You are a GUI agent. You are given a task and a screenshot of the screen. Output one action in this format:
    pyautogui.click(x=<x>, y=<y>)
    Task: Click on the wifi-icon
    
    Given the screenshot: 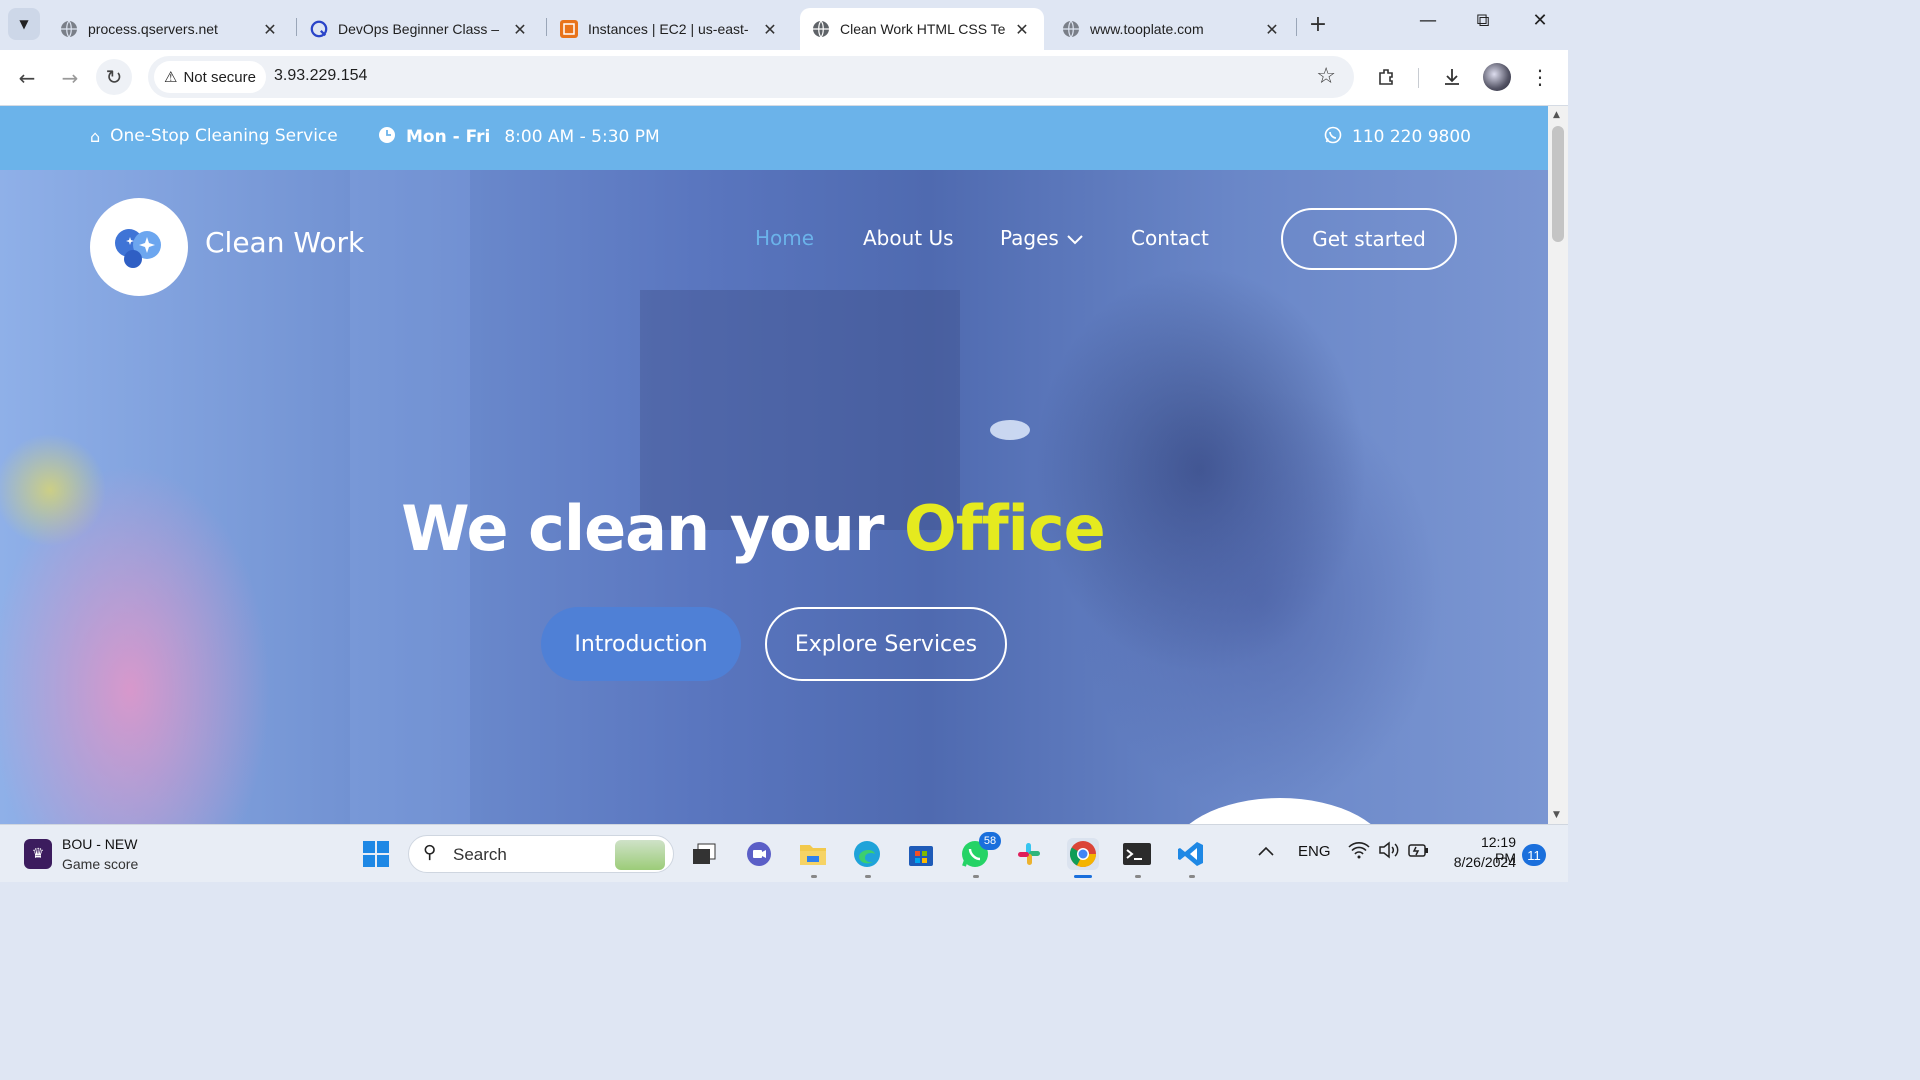 What is the action you would take?
    pyautogui.click(x=1359, y=852)
    